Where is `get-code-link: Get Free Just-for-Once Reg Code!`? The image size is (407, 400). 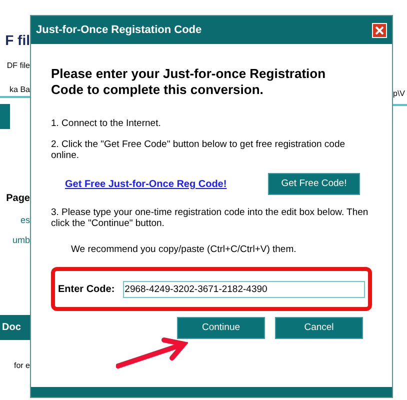 get-code-link: Get Free Just-for-Once Reg Code! is located at coordinates (146, 184).